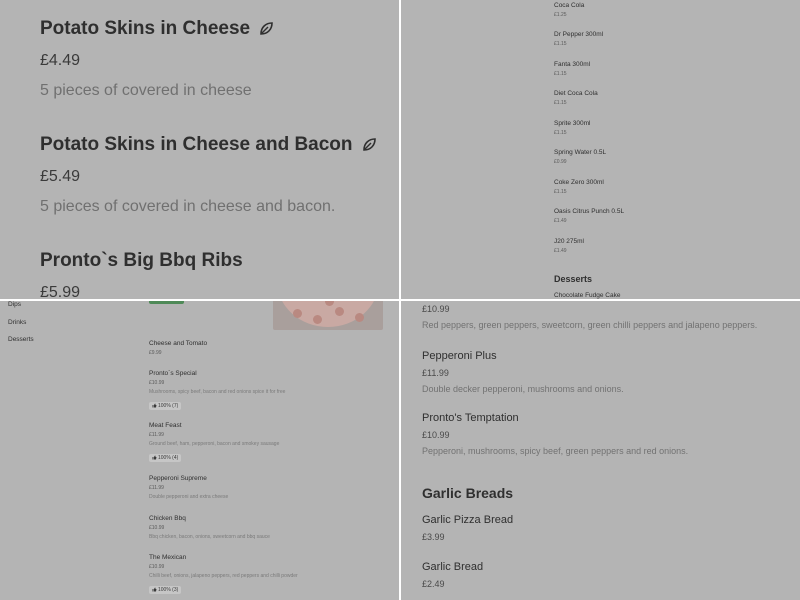 Image resolution: width=800 pixels, height=600 pixels. I want to click on dessert-name: Chocolate Fudge Cake, so click(587, 295).